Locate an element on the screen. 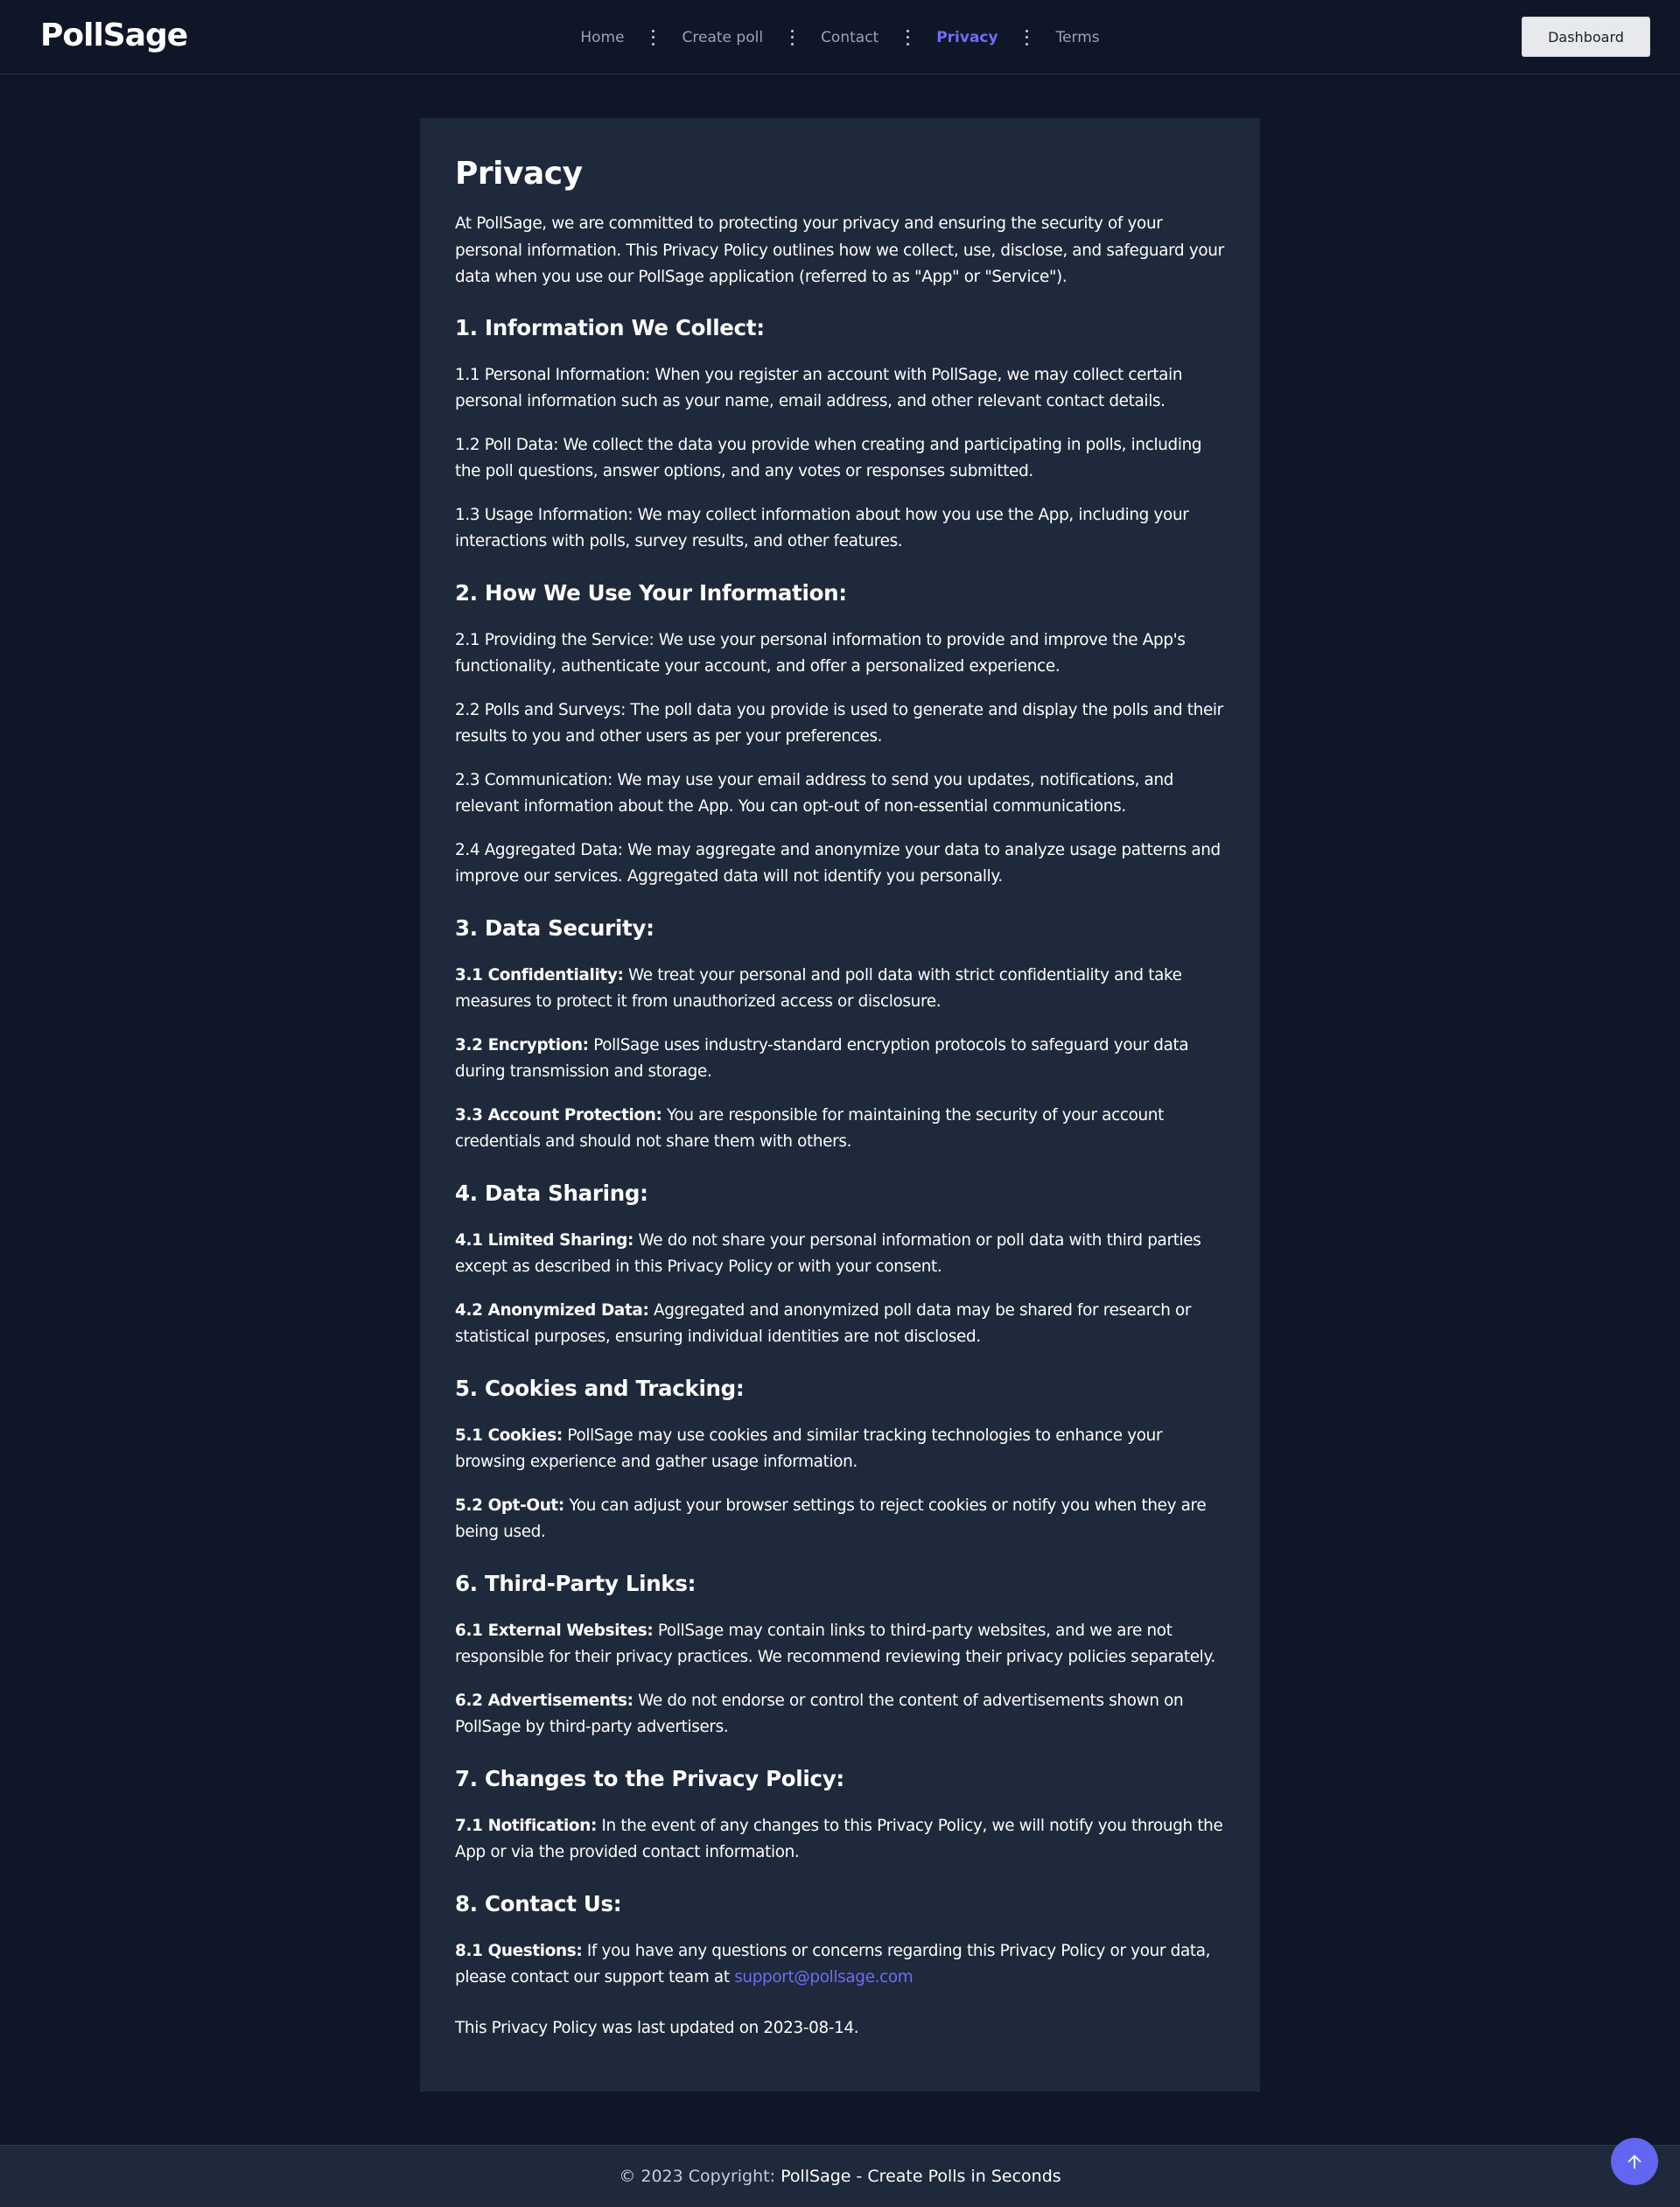  nav-link-create-poll: Create poll is located at coordinates (723, 37).